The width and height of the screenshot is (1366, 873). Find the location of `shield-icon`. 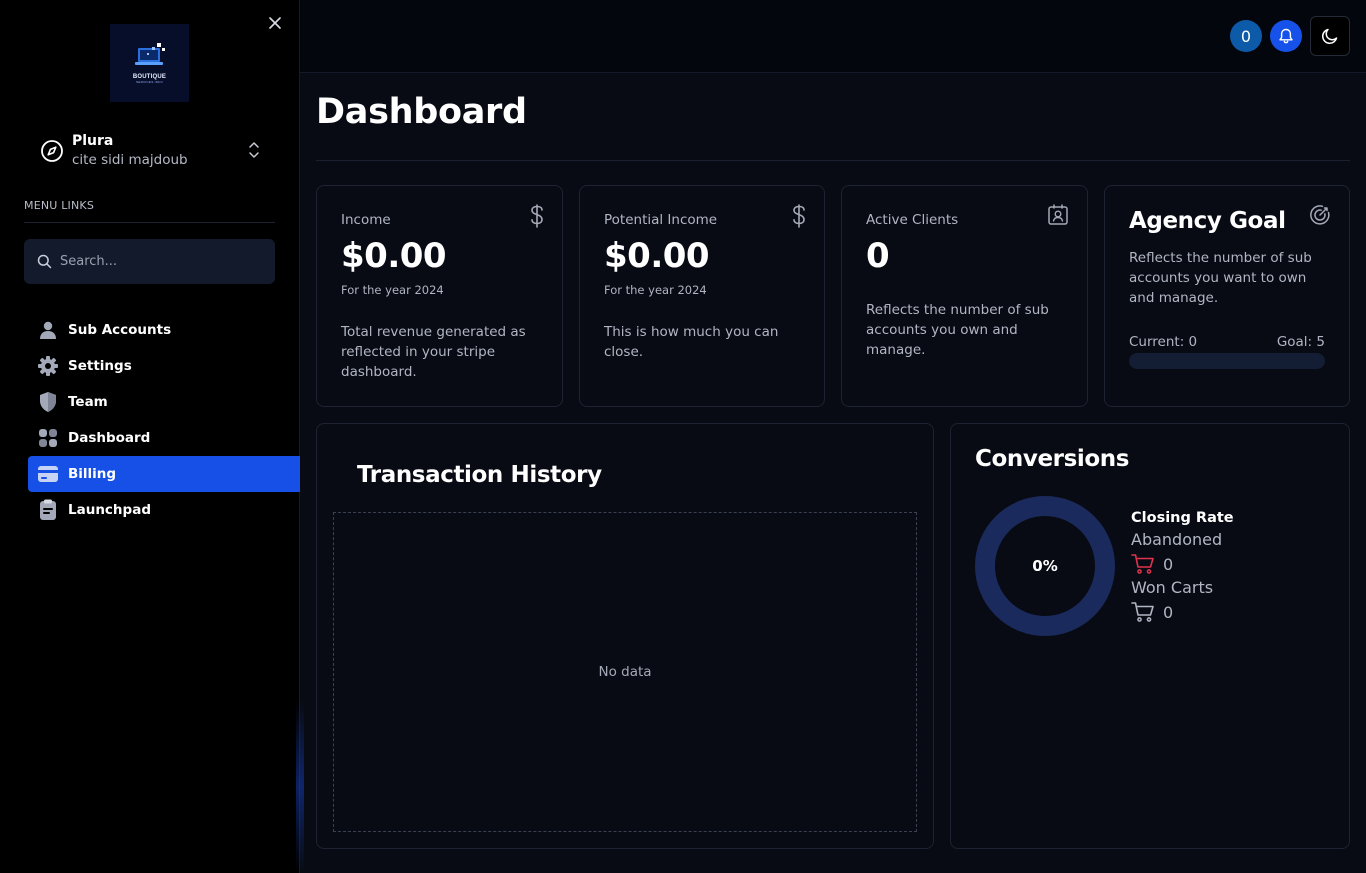

shield-icon is located at coordinates (48, 402).